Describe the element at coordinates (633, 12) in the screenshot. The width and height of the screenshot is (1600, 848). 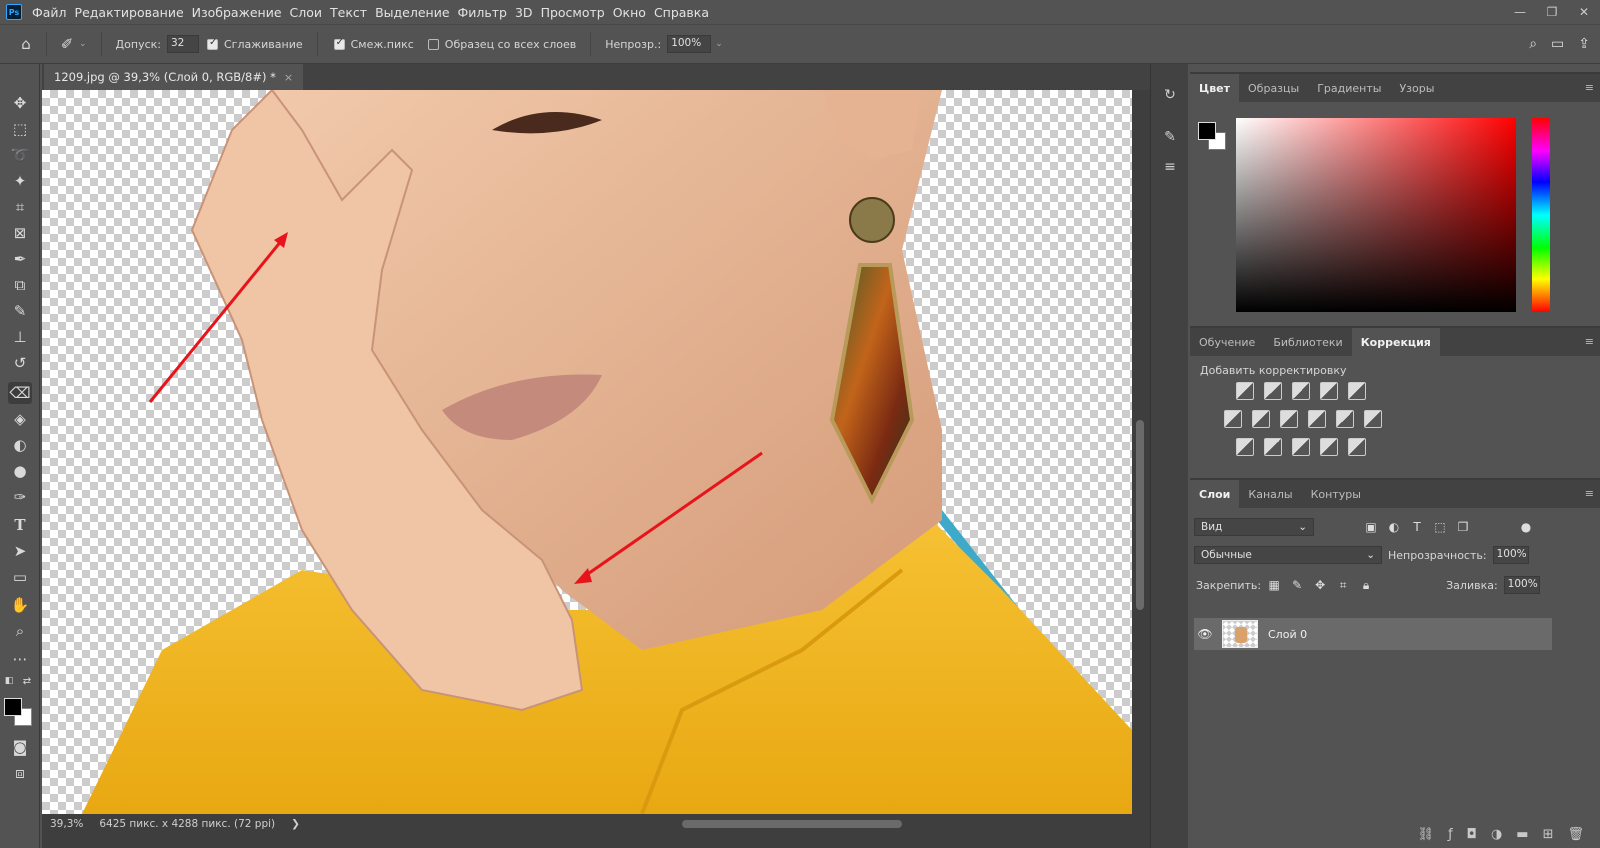
I see `menu-window: Окно` at that location.